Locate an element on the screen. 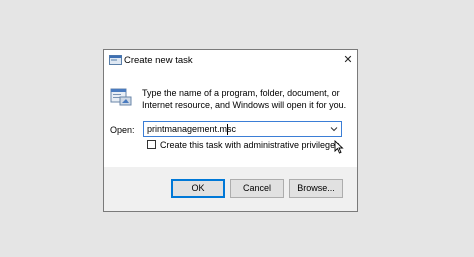  close-icon: ✕ is located at coordinates (348, 60).